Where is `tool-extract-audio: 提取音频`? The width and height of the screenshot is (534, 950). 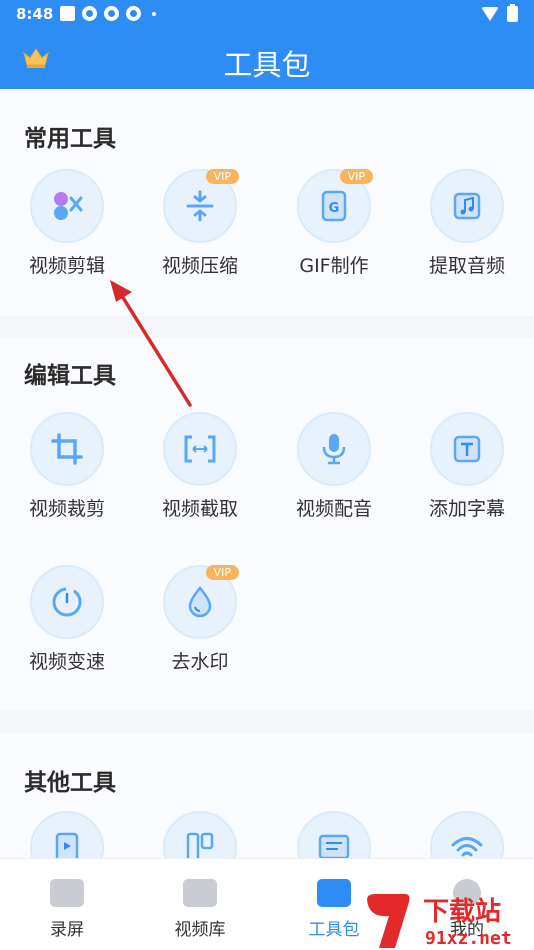
tool-extract-audio: 提取音频 is located at coordinates (467, 223).